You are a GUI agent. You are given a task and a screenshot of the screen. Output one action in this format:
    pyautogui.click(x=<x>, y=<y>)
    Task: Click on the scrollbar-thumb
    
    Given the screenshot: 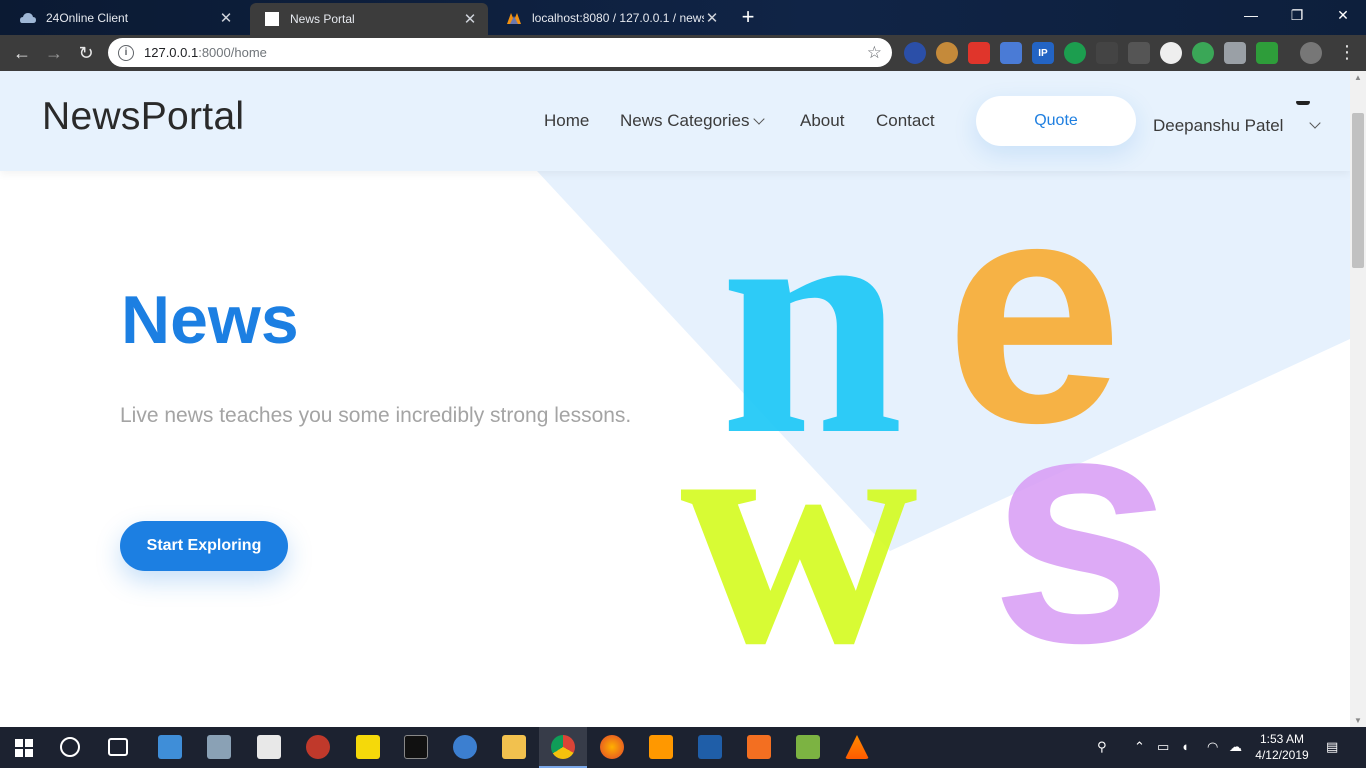 What is the action you would take?
    pyautogui.click(x=1358, y=190)
    